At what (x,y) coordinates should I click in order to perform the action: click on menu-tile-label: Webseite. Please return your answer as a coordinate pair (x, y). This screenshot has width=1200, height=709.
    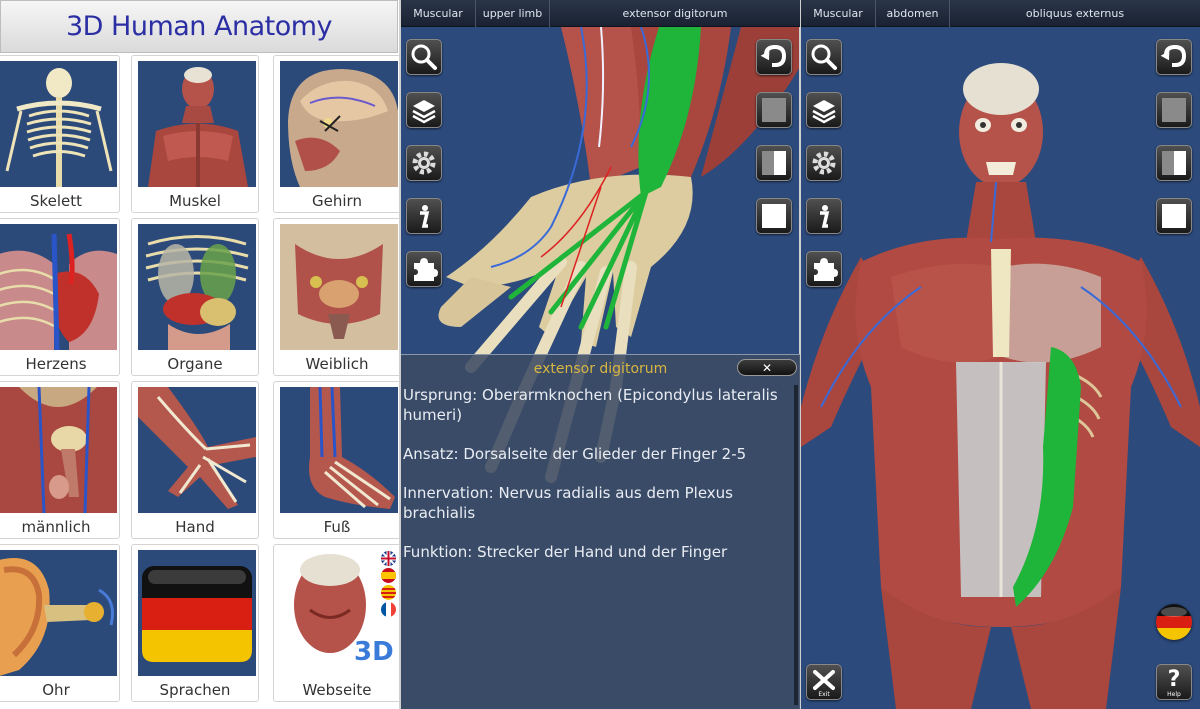
    Looking at the image, I should click on (337, 690).